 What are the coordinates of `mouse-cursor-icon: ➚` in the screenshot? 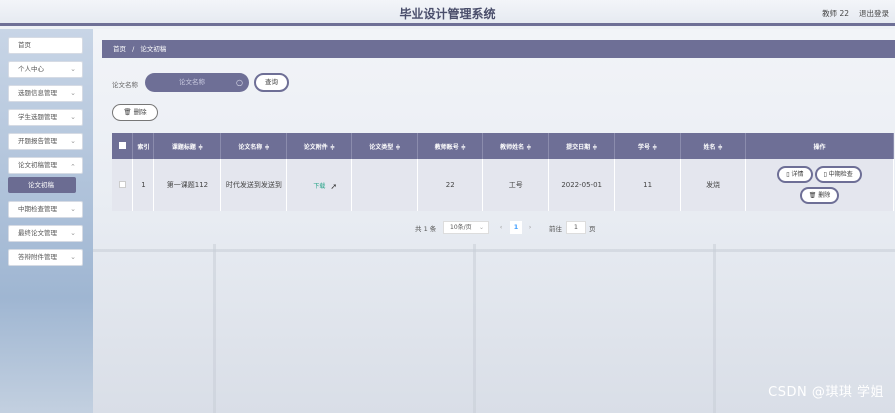 It's located at (334, 186).